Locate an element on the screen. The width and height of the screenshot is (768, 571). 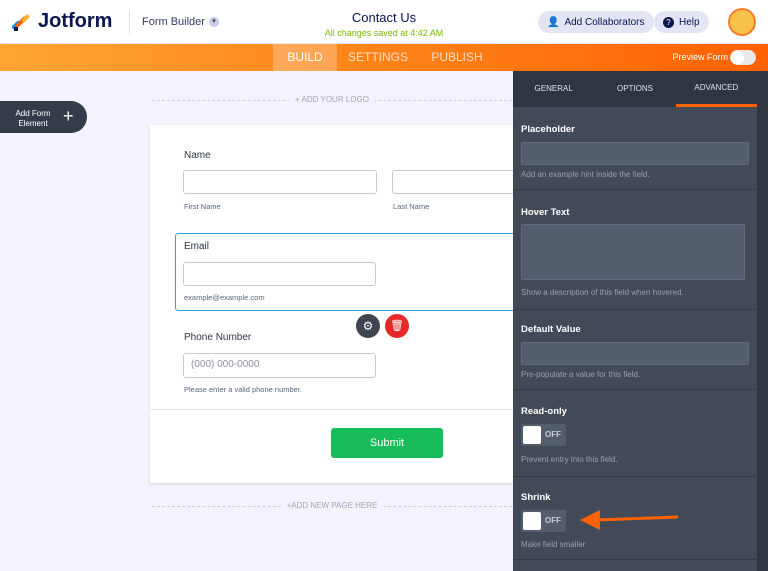
add-form-element-label: Add Form Element is located at coordinates (33, 118).